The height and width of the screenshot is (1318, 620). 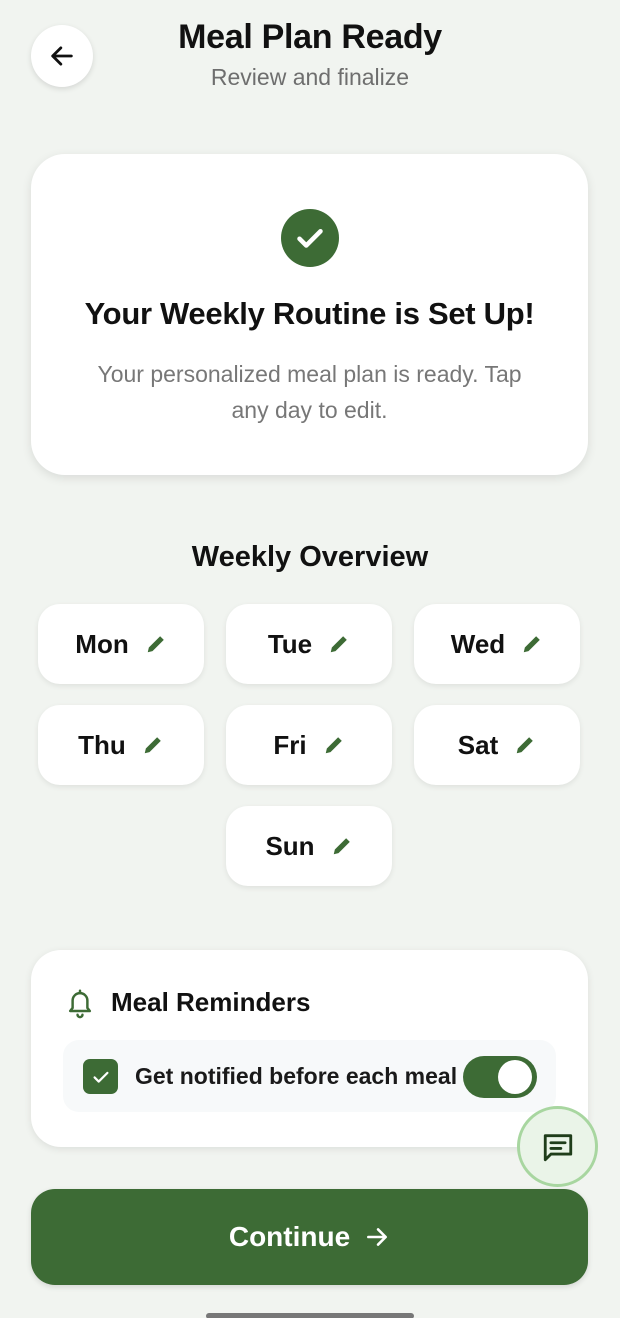 I want to click on day-label: Thu, so click(x=102, y=744).